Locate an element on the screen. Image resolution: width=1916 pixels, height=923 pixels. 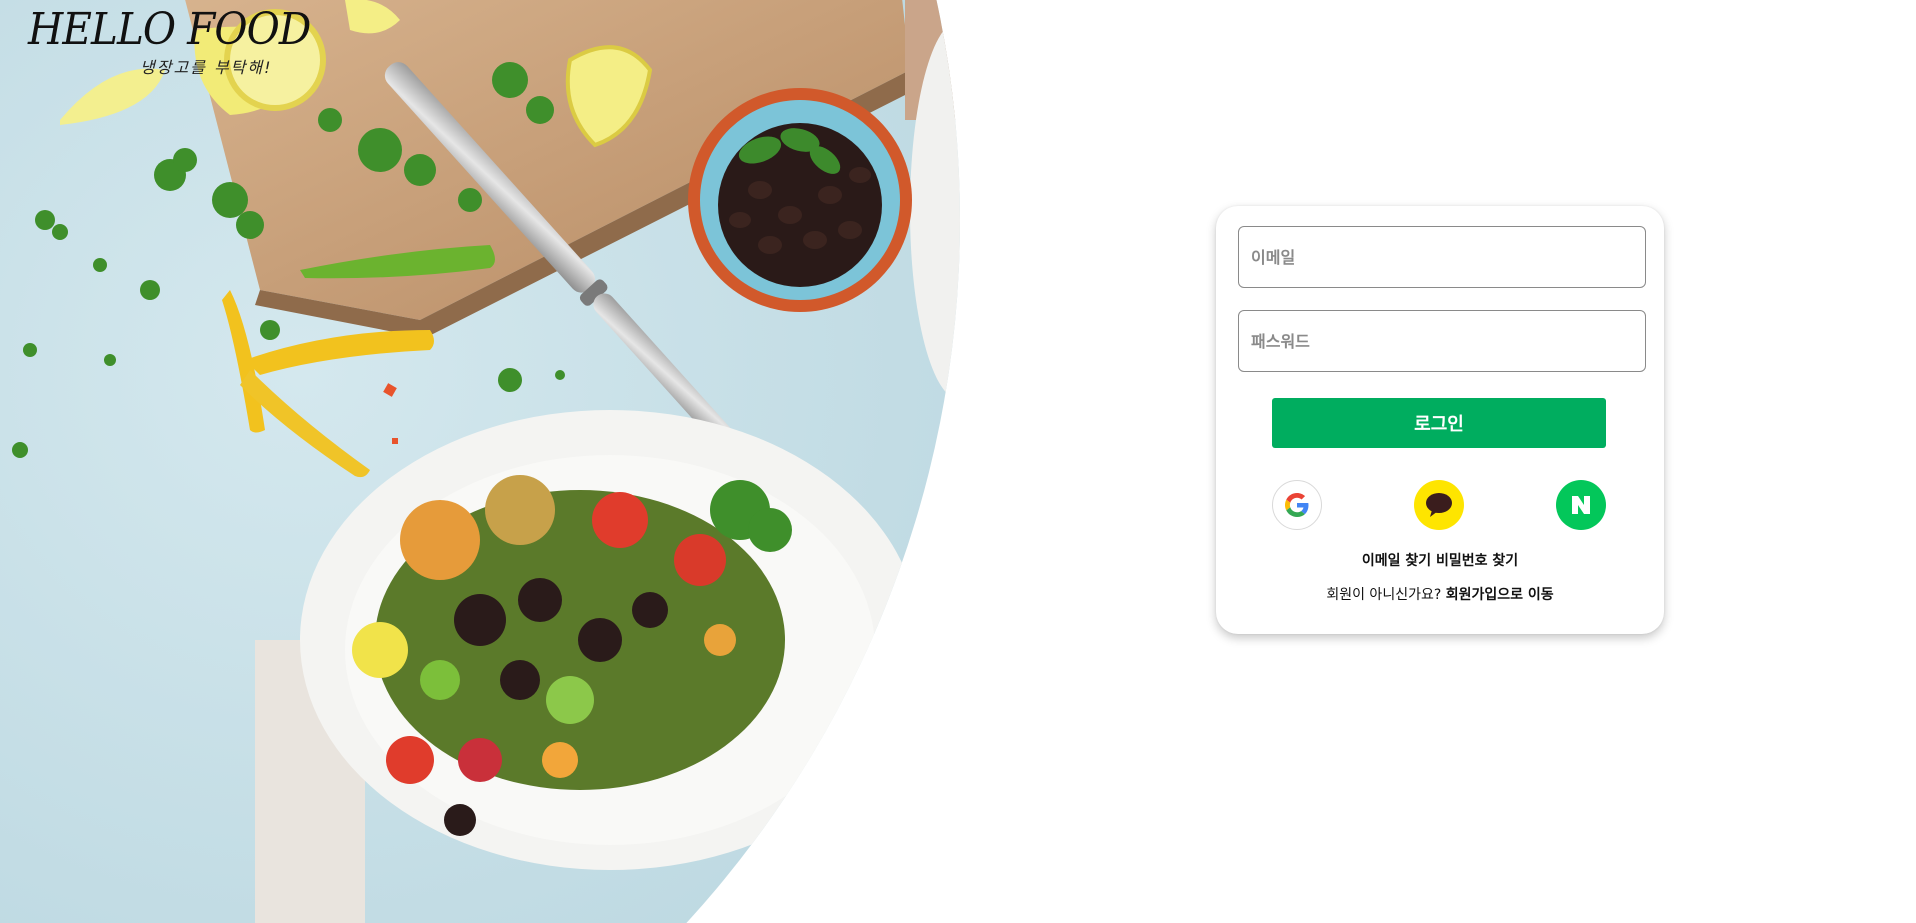
signup-row: 회원이 아니신가요? 회원가입으로 이동 is located at coordinates (1440, 594).